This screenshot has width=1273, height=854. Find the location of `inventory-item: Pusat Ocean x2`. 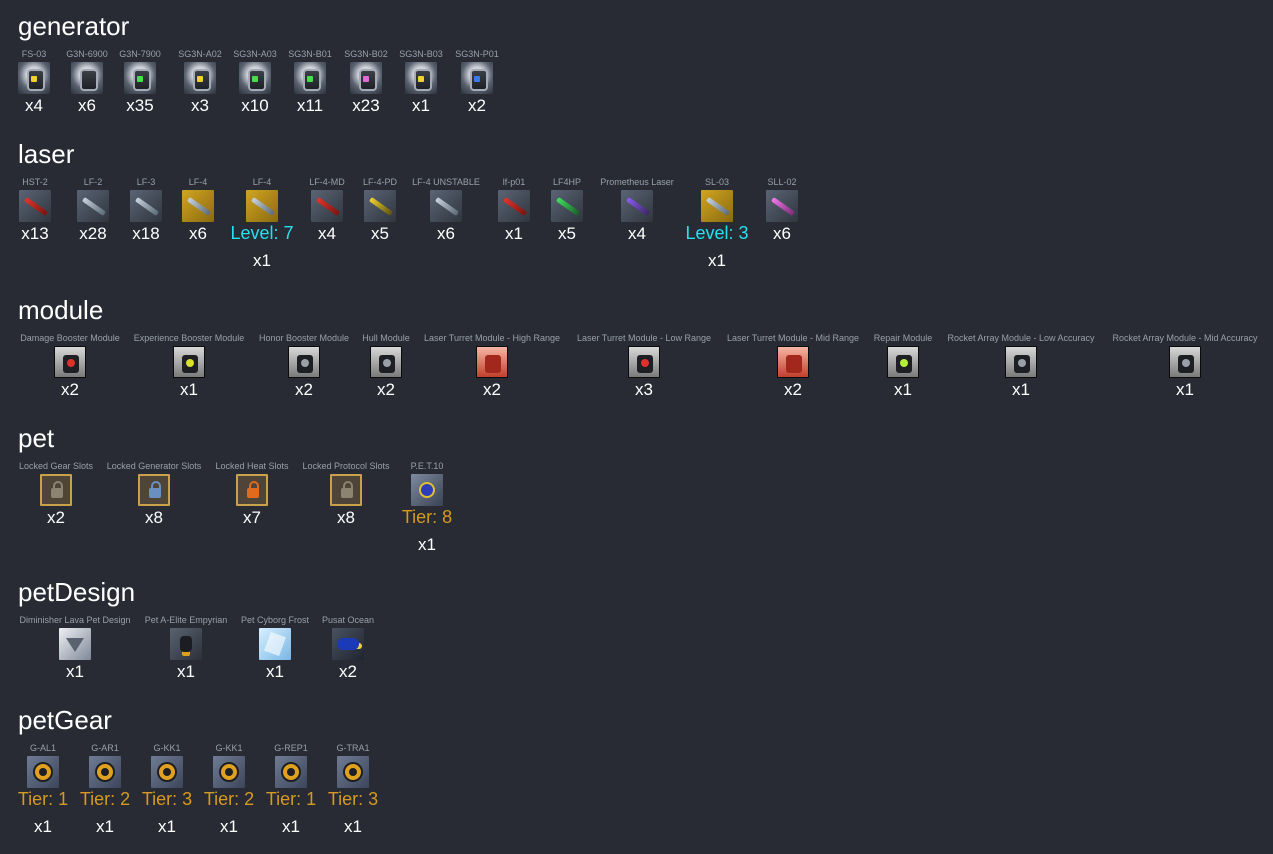

inventory-item: Pusat Ocean x2 is located at coordinates (348, 648).